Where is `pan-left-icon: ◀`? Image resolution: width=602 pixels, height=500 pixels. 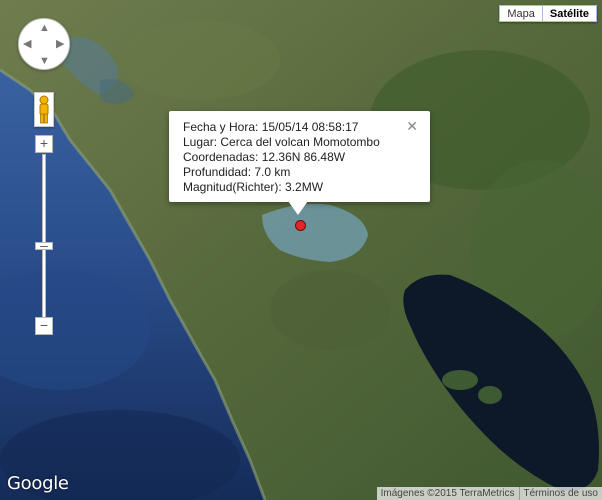
pan-left-icon: ◀ is located at coordinates (27, 44).